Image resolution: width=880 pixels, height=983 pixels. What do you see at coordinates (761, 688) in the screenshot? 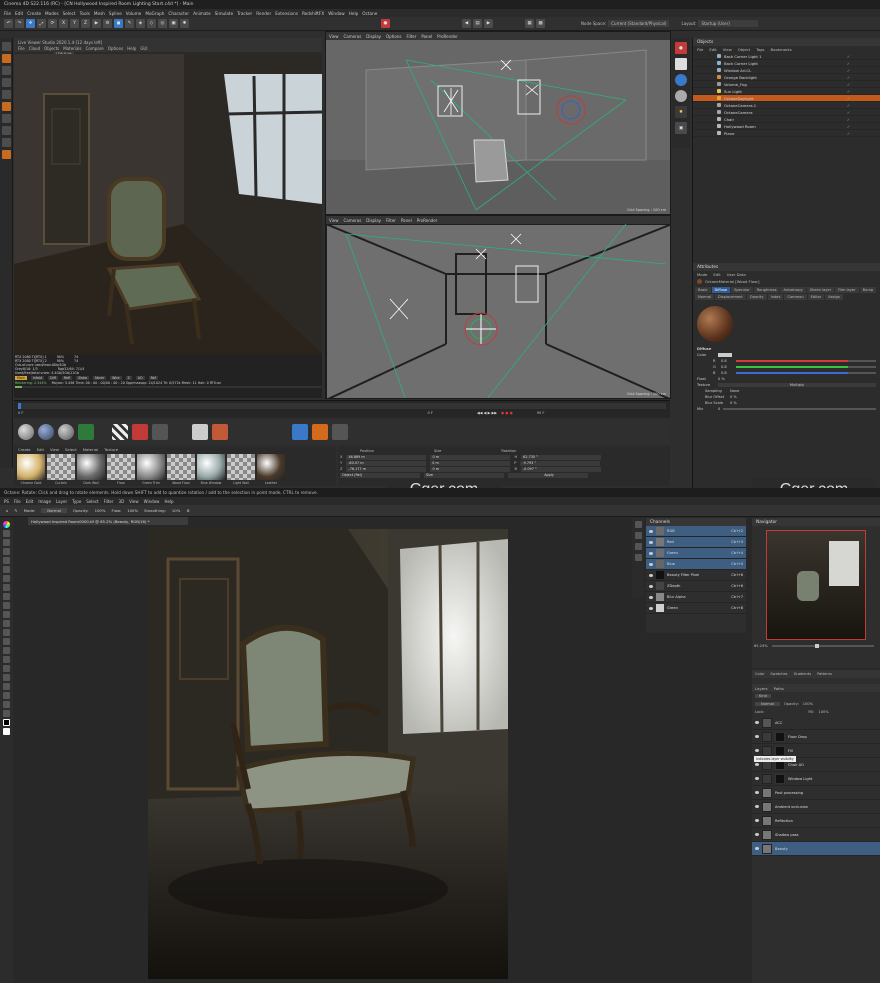
I see `layers-tab-layers: Layers` at bounding box center [761, 688].